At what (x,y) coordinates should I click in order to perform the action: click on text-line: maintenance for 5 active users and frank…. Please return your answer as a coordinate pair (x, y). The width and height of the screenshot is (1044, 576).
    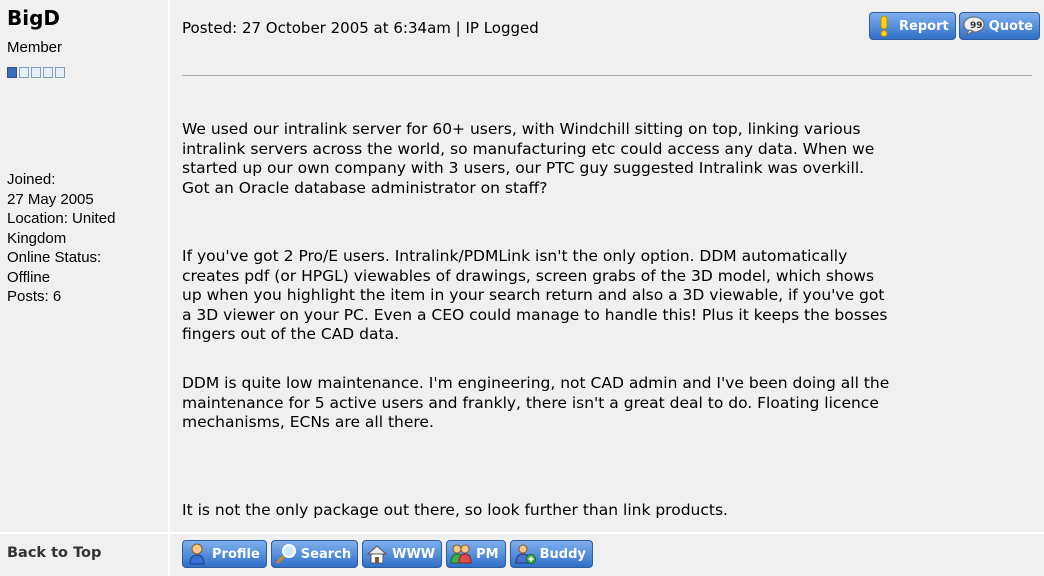
    Looking at the image, I should click on (530, 402).